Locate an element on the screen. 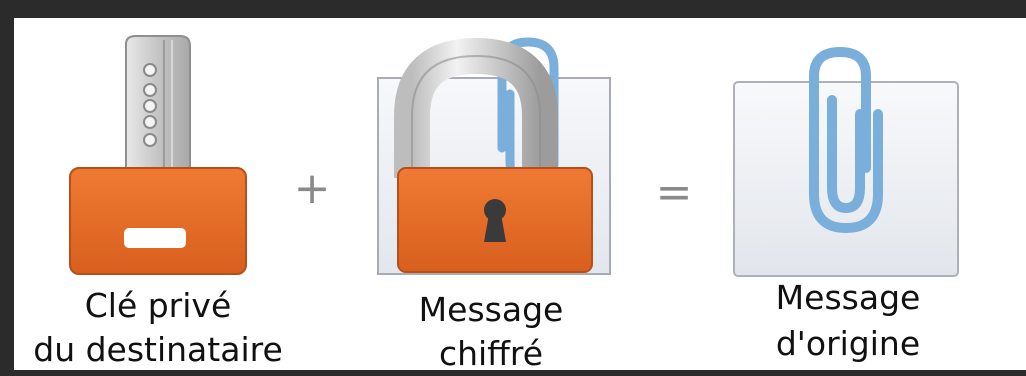 This screenshot has width=1026, height=376. encrypted-message-label-line2: chiffré is located at coordinates (491, 353).